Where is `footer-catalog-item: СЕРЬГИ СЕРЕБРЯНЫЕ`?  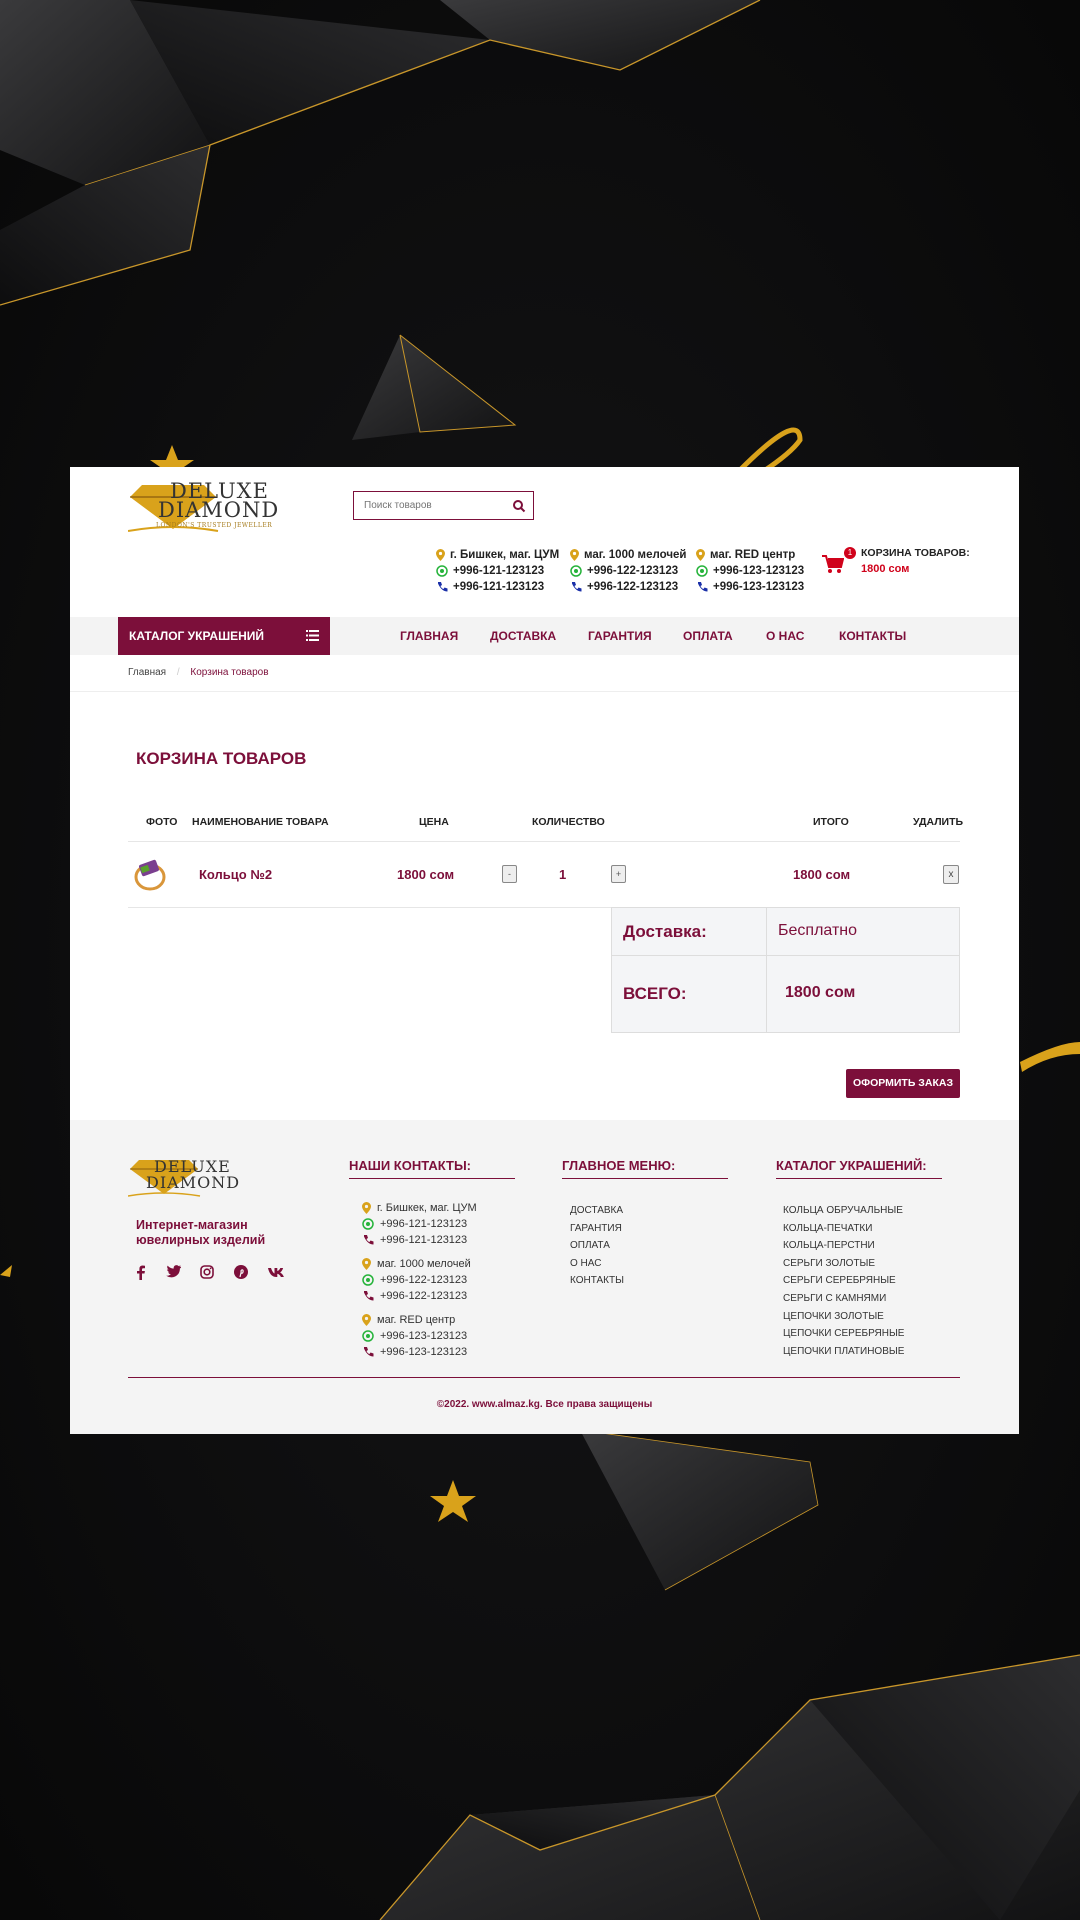 footer-catalog-item: СЕРЬГИ СЕРЕБРЯНЫЕ is located at coordinates (843, 1281).